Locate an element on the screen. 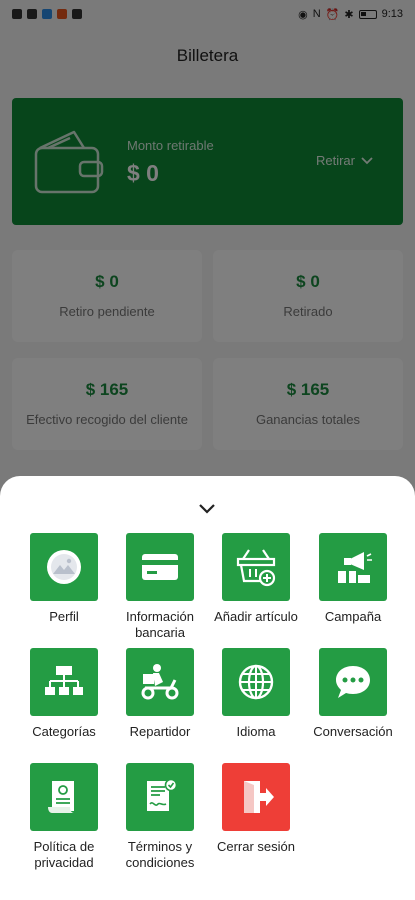 The image size is (415, 900). add-article-tile is located at coordinates (256, 567).